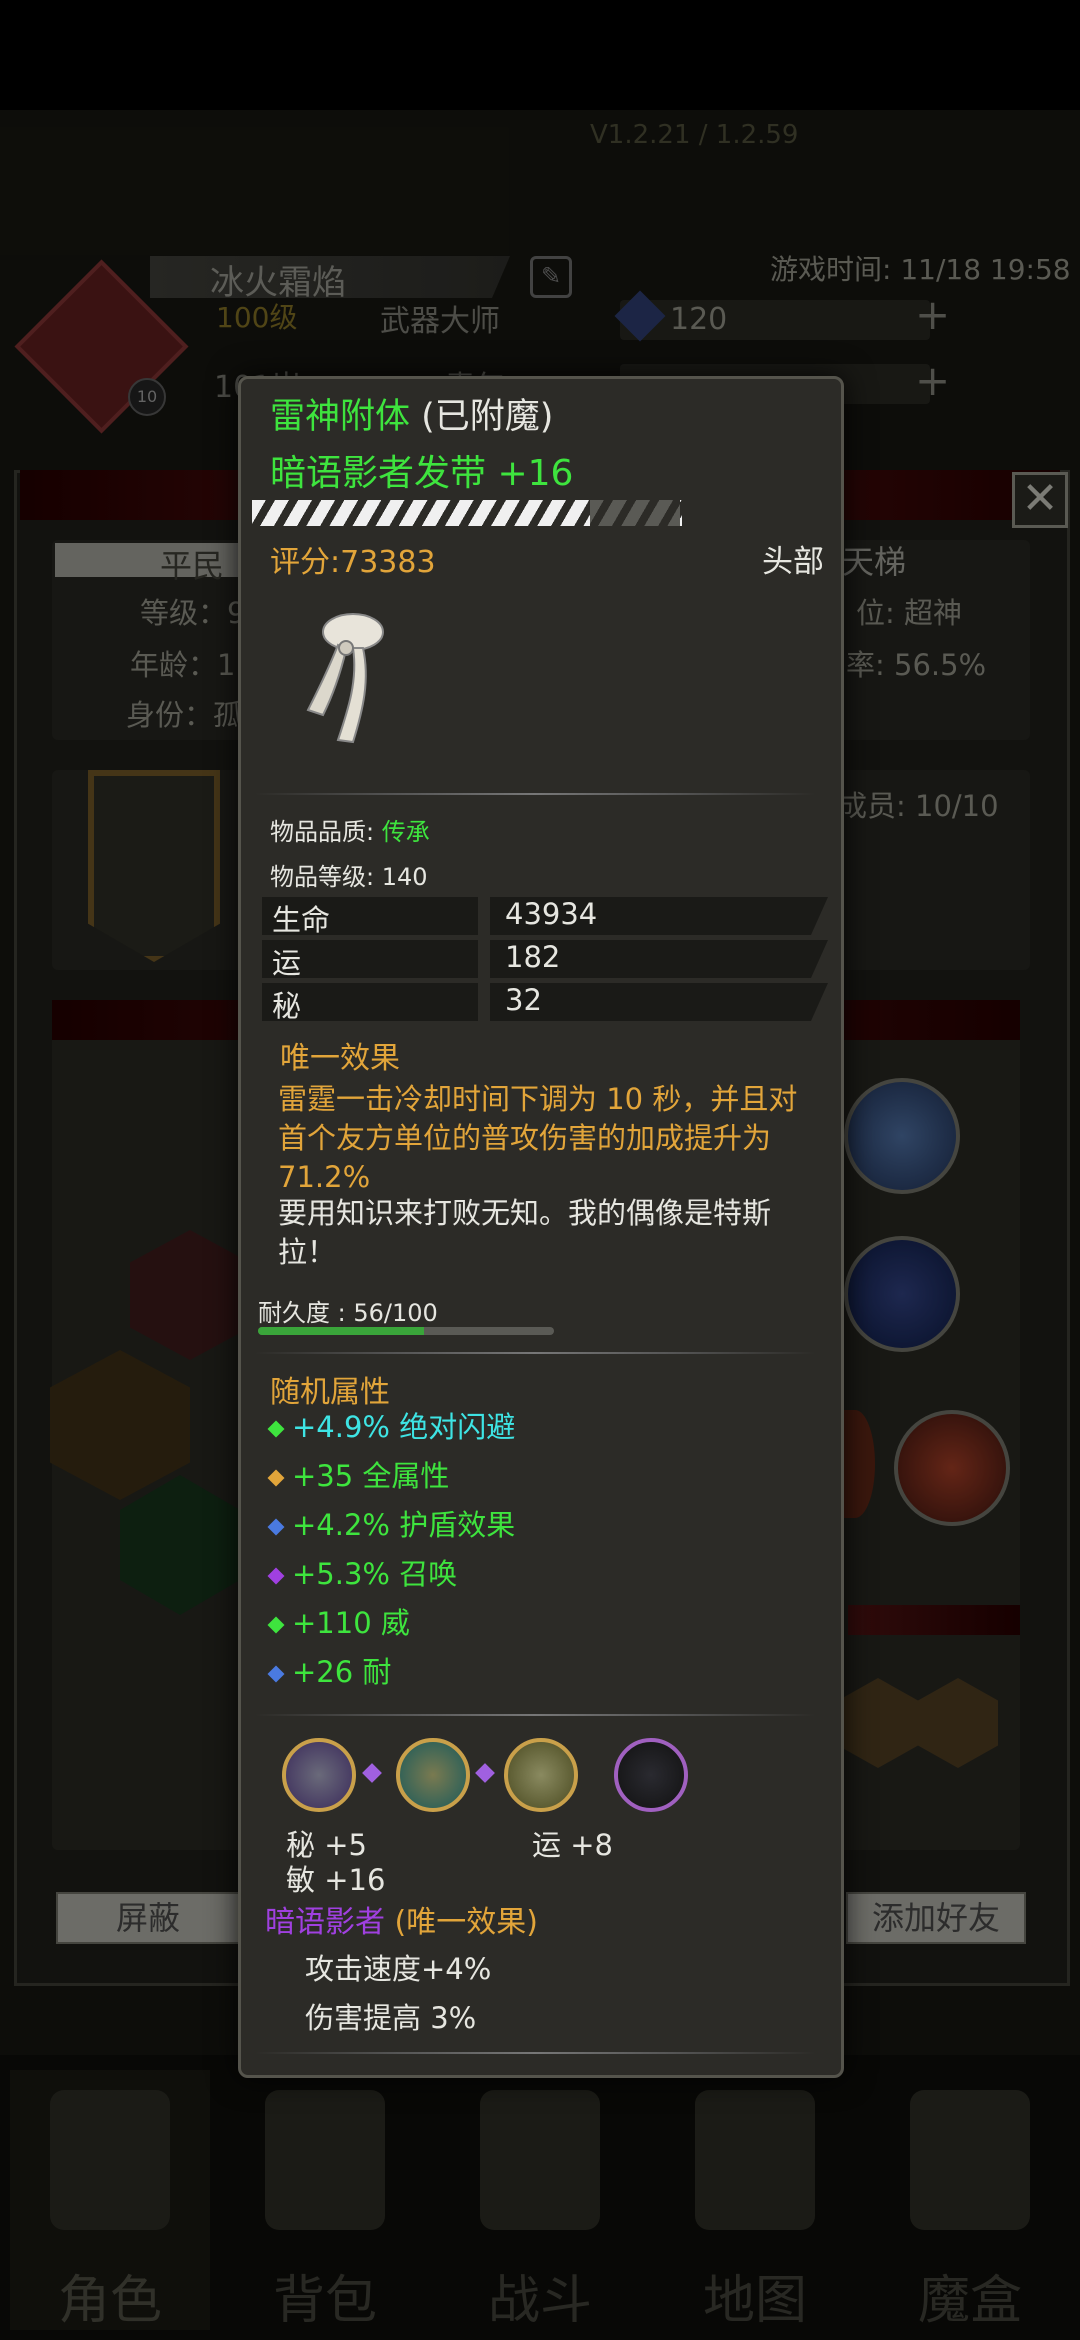  What do you see at coordinates (336, 1880) in the screenshot?
I see `socket-bonus: 敏 +16` at bounding box center [336, 1880].